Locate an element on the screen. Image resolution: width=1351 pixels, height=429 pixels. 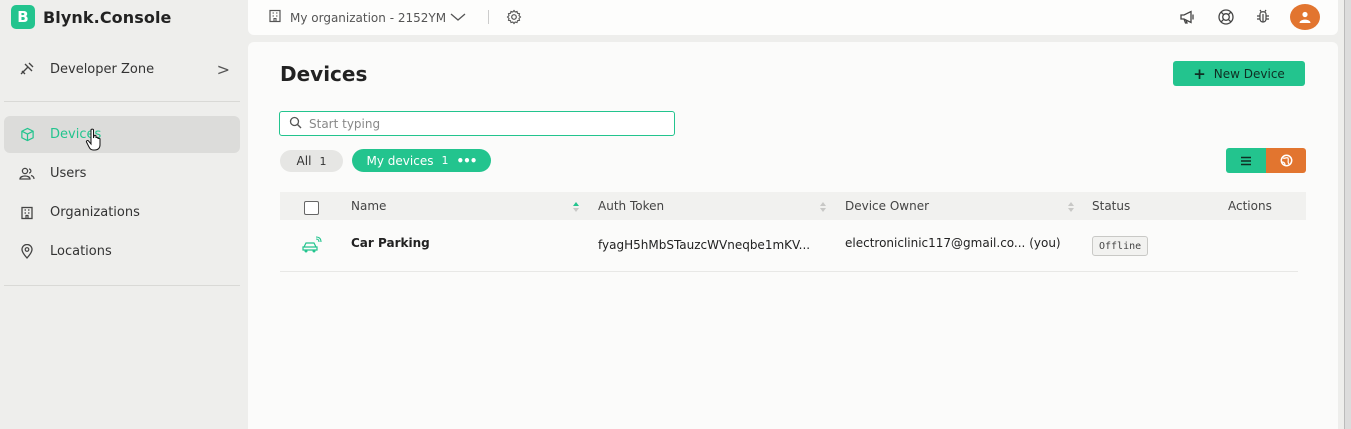
filter-my-devices-pill: My devices 1 ••• is located at coordinates (421, 160).